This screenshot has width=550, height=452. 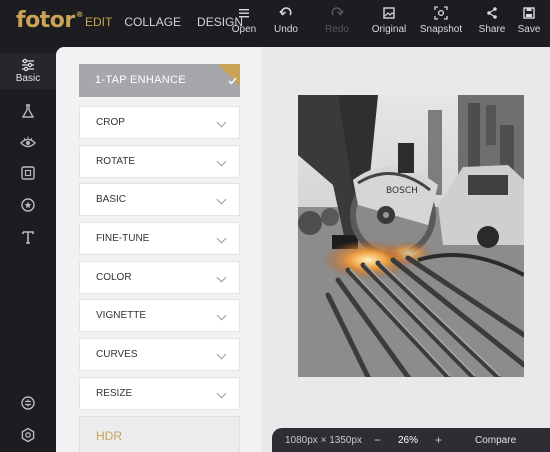 I want to click on vignette-row: VIGNETTE, so click(x=159, y=315).